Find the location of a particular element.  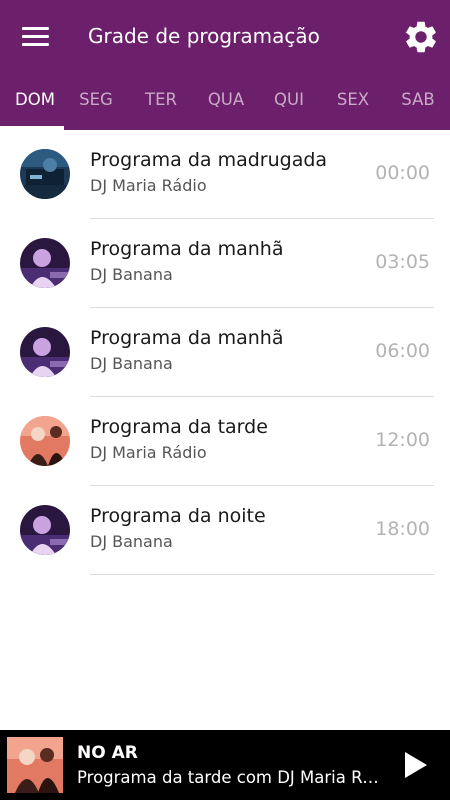

list-item: Programa da manhã DJ Banana 03:05 is located at coordinates (225, 263).